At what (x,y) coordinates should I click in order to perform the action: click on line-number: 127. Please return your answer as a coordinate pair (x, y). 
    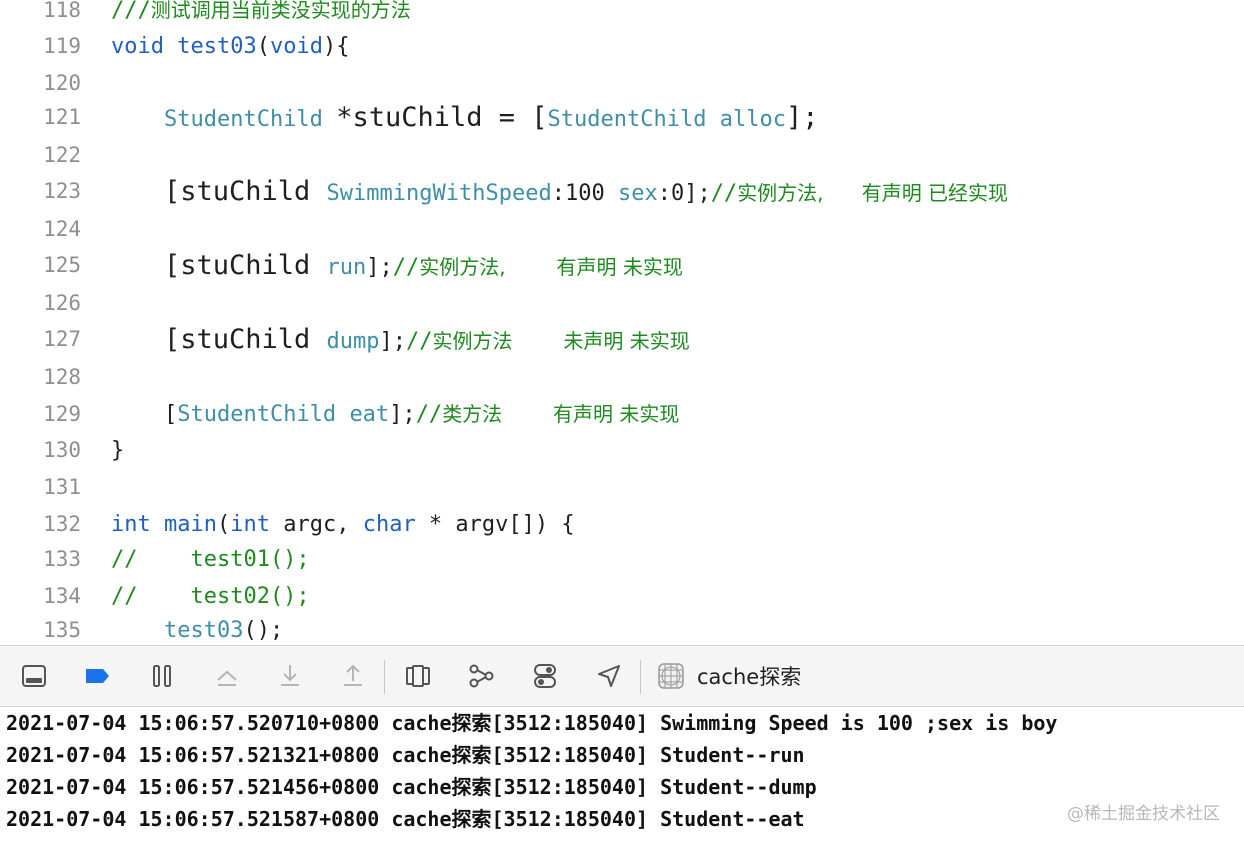
    Looking at the image, I should click on (62, 339).